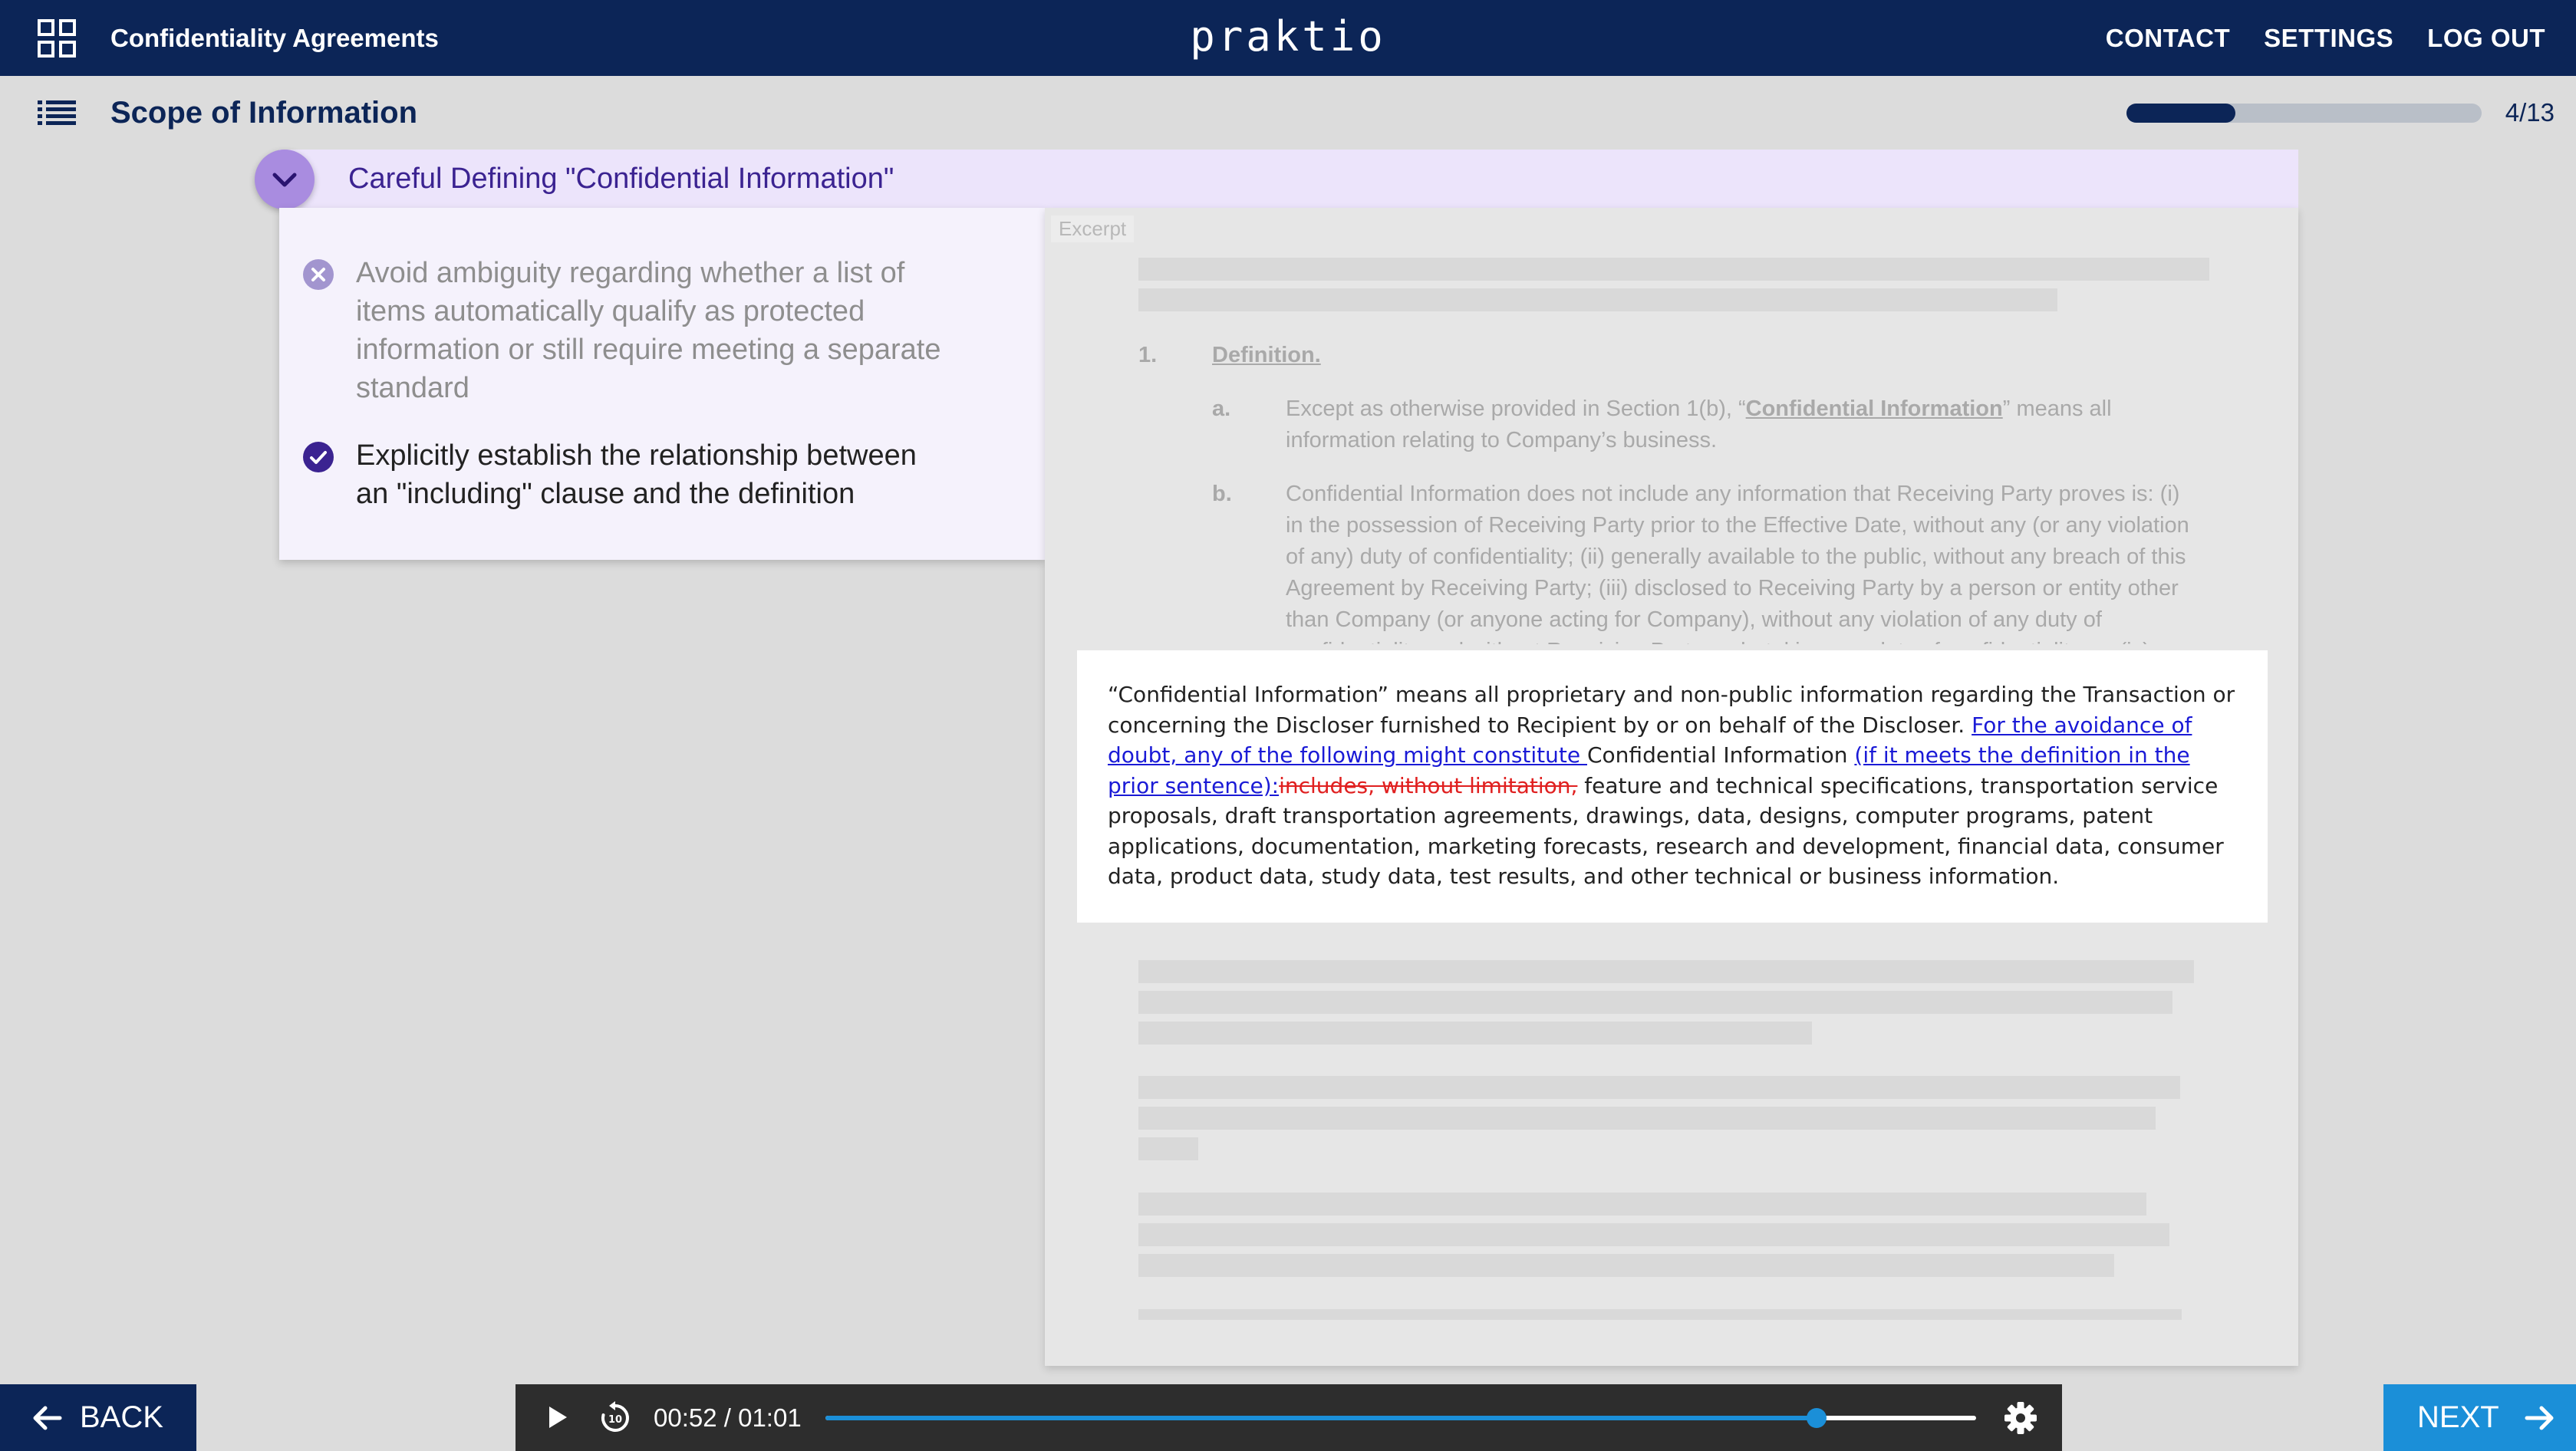 The height and width of the screenshot is (1451, 2576). Describe the element at coordinates (2530, 112) in the screenshot. I see `lesson-progress-count: 4/13` at that location.